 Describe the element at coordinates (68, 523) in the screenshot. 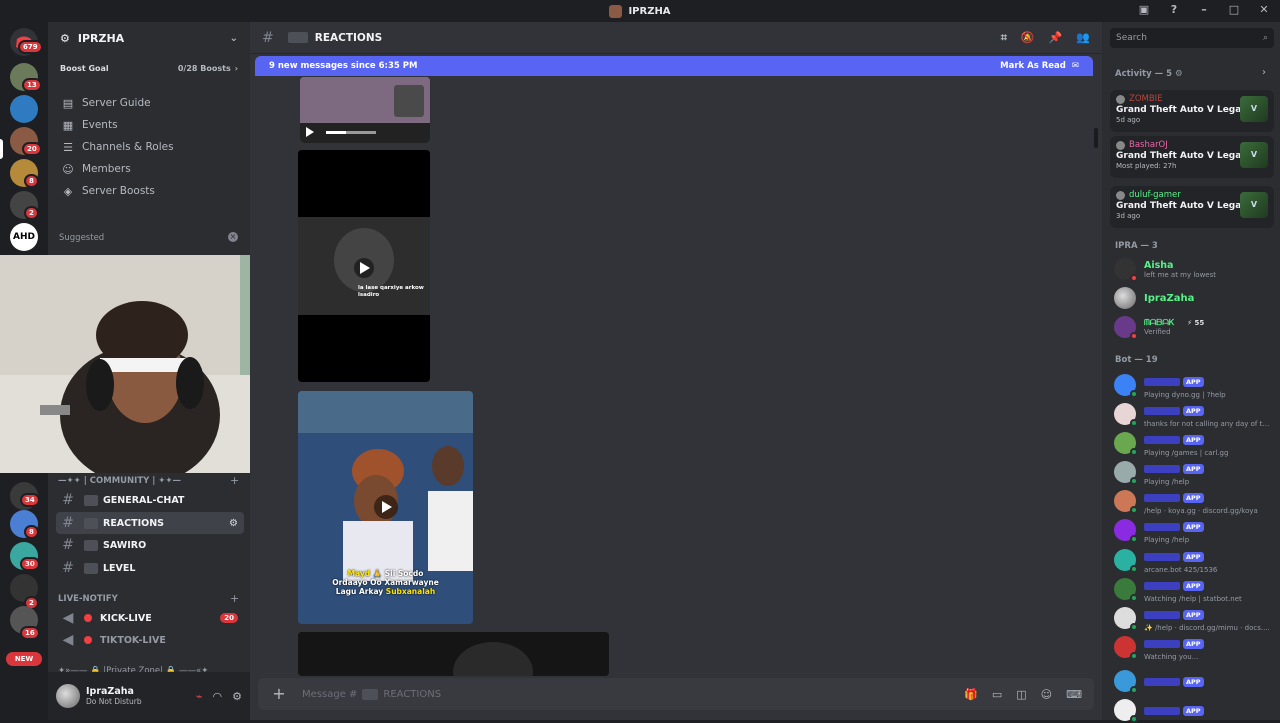

I see `hash-icon: #` at that location.